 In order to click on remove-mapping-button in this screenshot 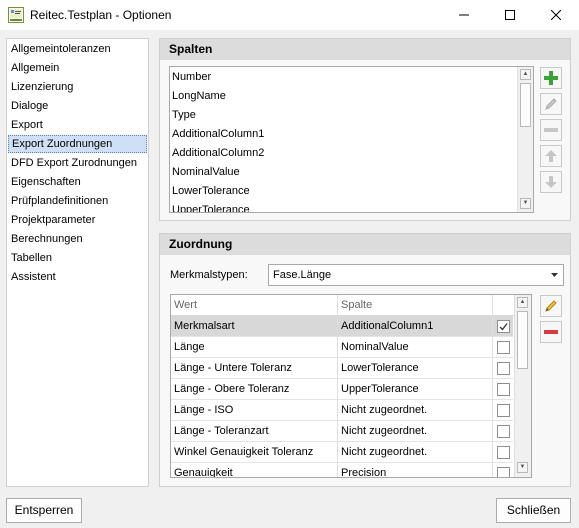, I will do `click(551, 332)`.